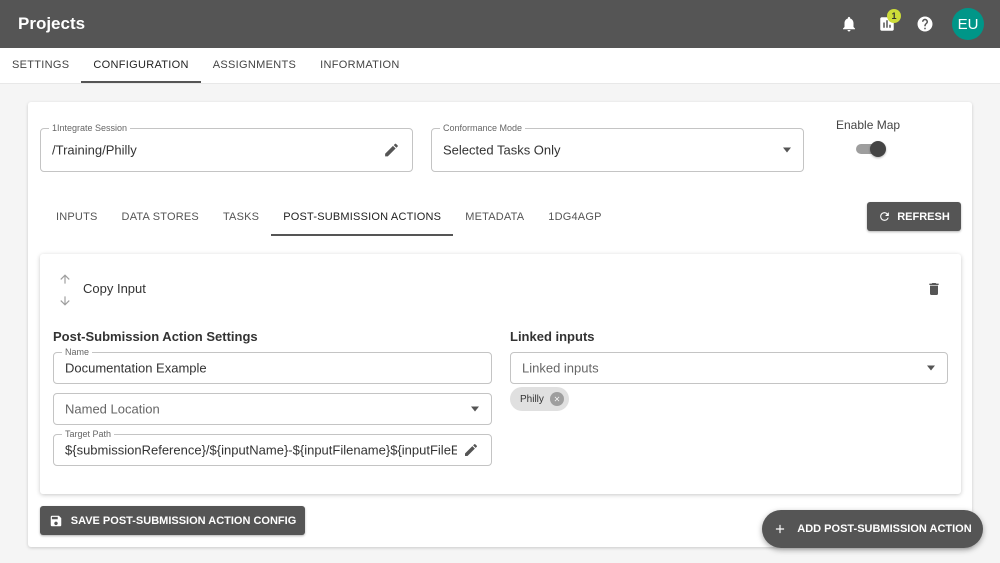  What do you see at coordinates (77, 352) in the screenshot?
I see `name-field-label: Name` at bounding box center [77, 352].